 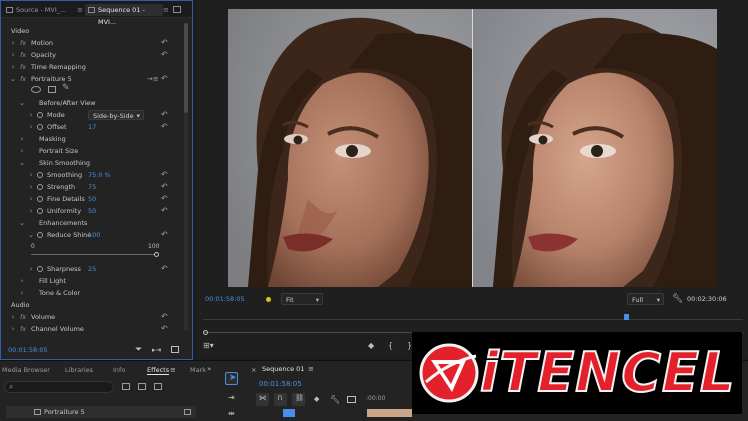 I want to click on rectangle-mask-icon, so click(x=52, y=89).